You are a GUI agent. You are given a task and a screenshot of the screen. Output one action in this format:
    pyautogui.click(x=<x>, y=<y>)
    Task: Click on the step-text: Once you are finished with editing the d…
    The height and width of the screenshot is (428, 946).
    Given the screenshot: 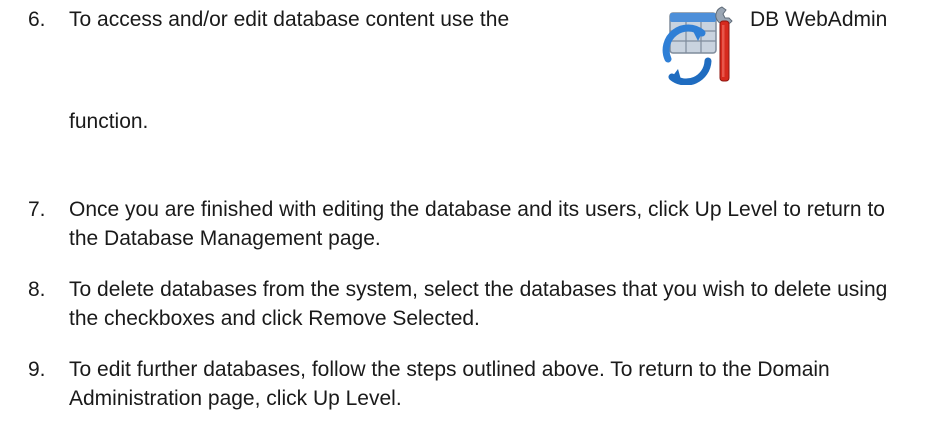 What is the action you would take?
    pyautogui.click(x=477, y=224)
    